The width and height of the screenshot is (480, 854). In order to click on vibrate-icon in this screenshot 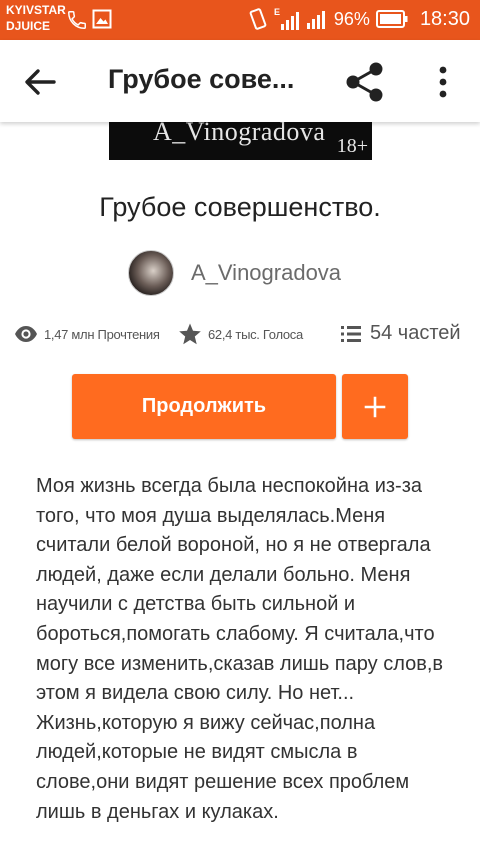, I will do `click(258, 19)`.